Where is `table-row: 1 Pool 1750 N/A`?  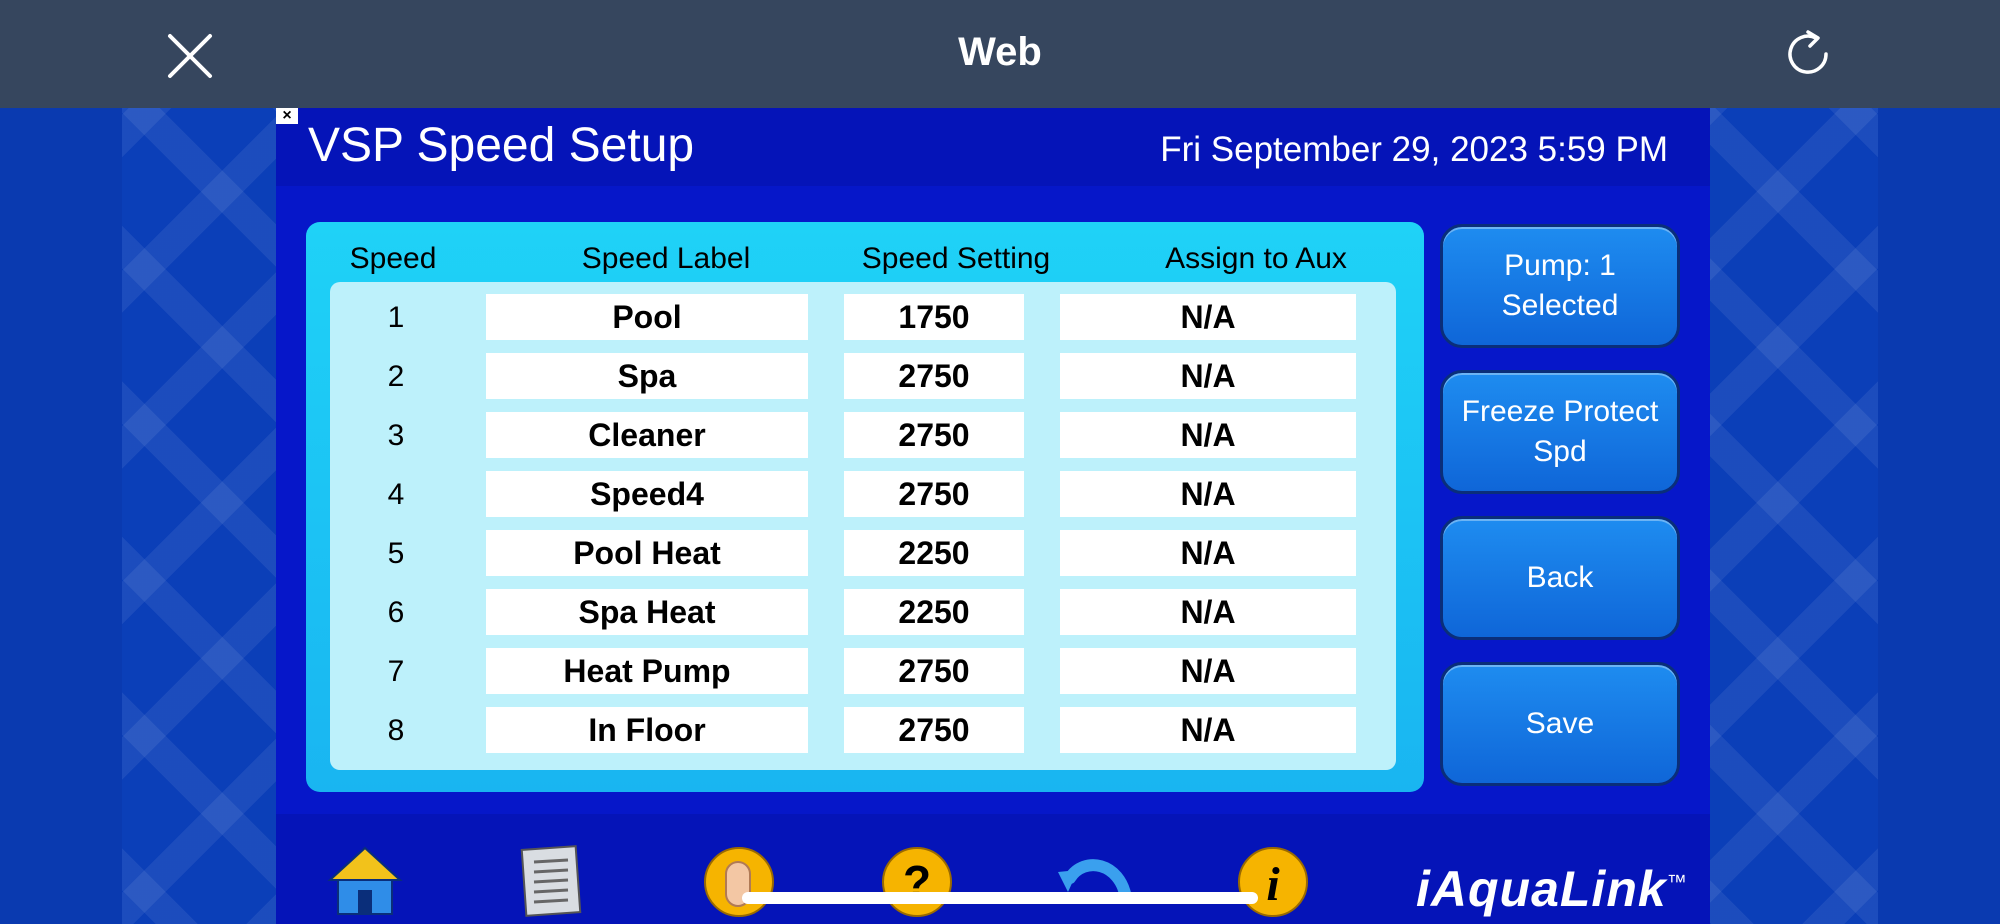 table-row: 1 Pool 1750 N/A is located at coordinates (863, 318).